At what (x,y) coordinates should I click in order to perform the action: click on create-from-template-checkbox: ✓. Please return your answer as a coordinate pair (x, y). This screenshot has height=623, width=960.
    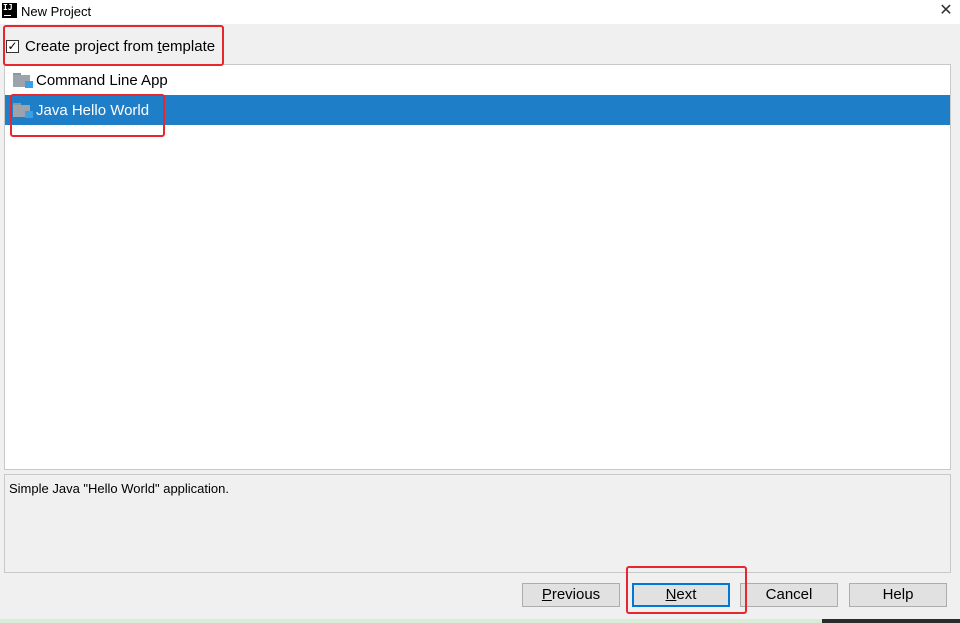
    Looking at the image, I should click on (12, 46).